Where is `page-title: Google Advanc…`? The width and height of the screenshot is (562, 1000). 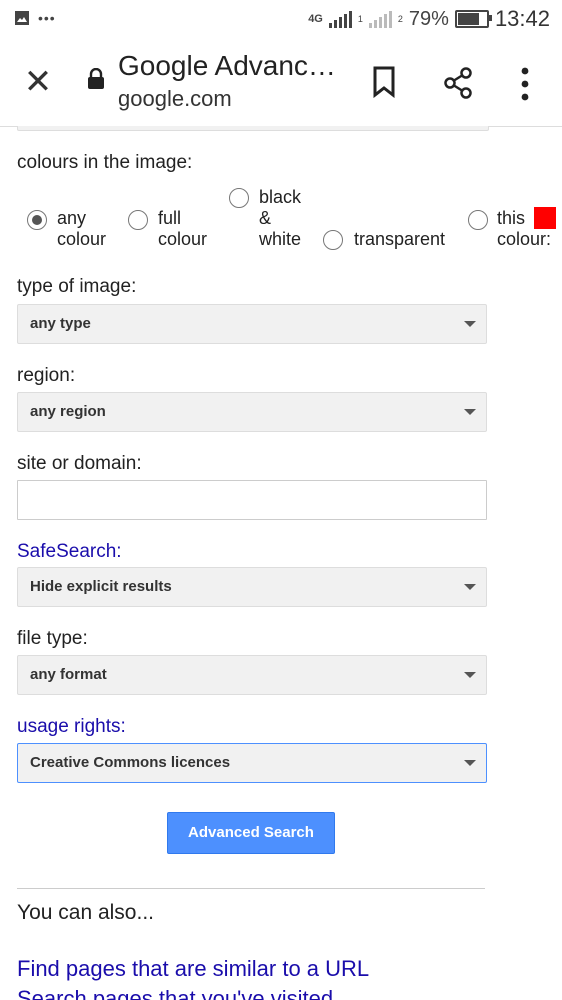 page-title: Google Advanc… is located at coordinates (227, 65).